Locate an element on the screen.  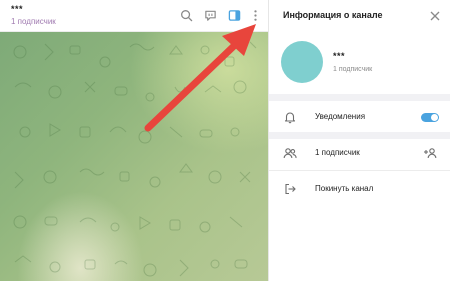
notifications-row: Уведомления is located at coordinates (359, 117).